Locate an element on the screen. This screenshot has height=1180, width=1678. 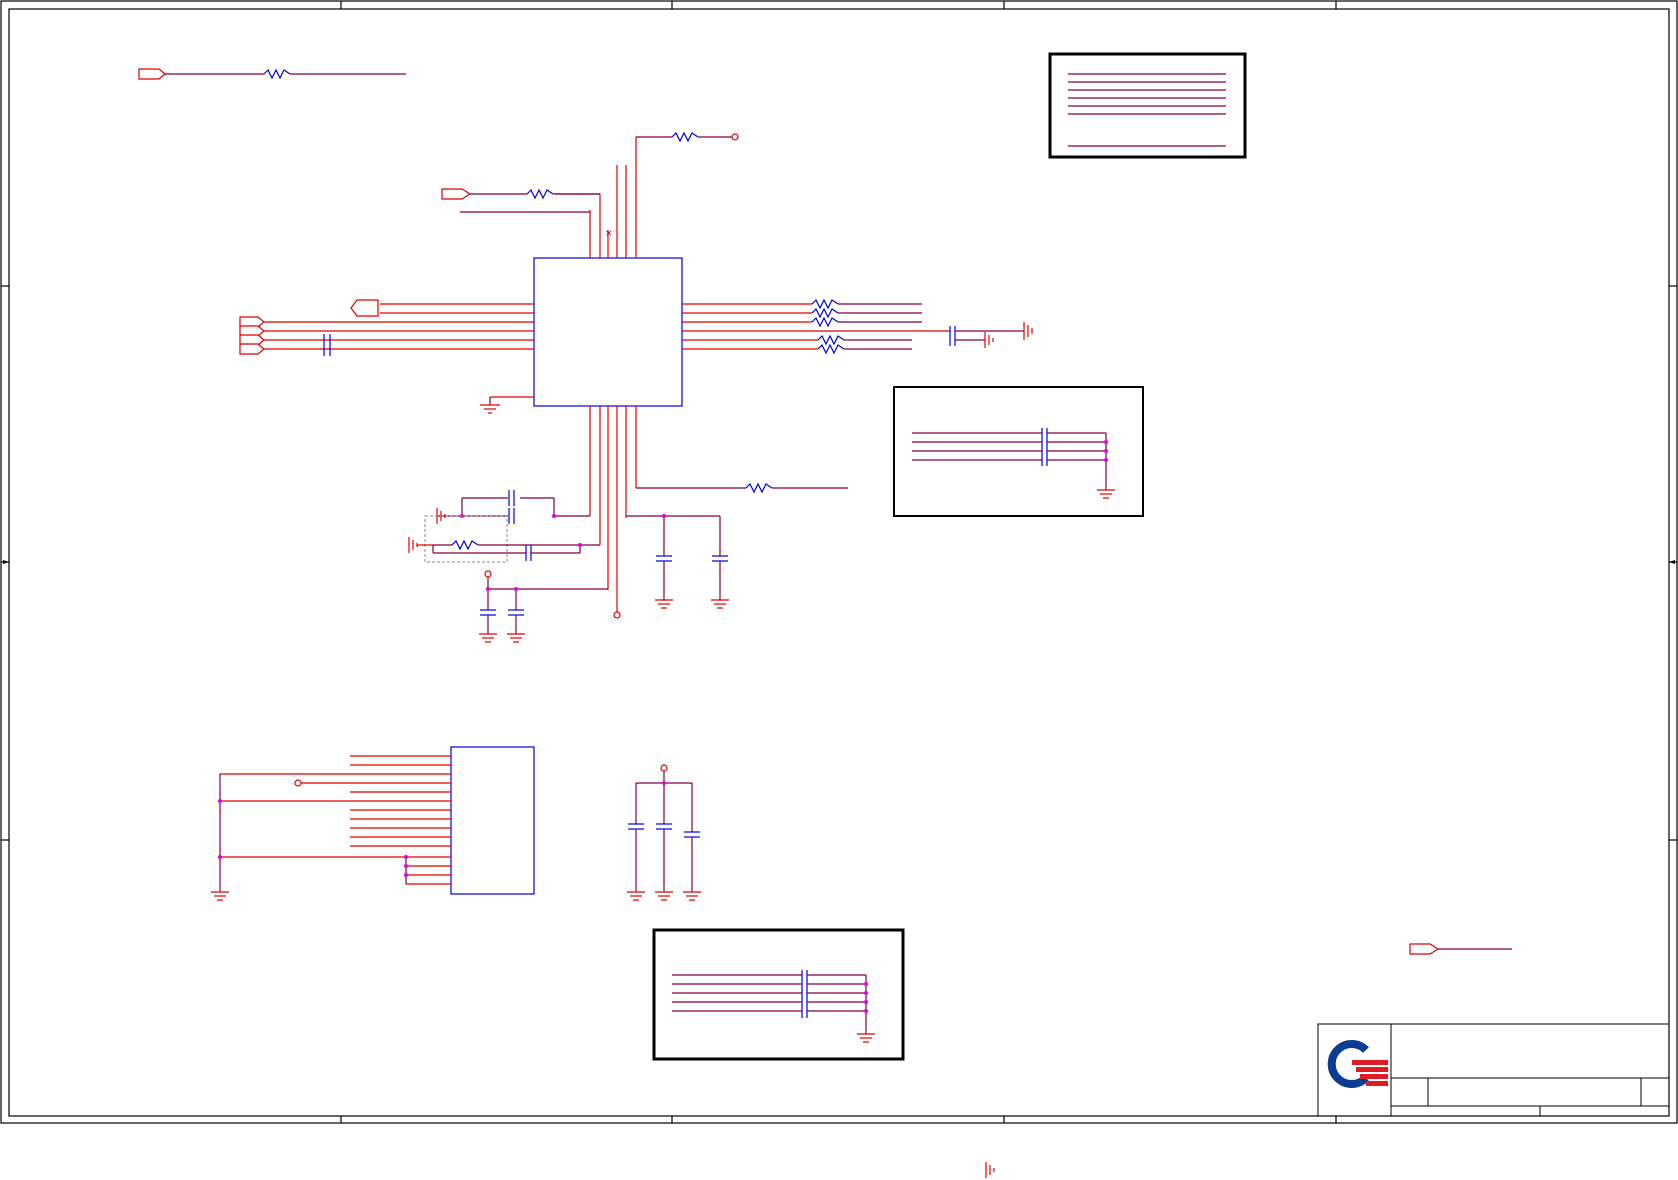
main-ic-left-pins is located at coordinates (386, 352).